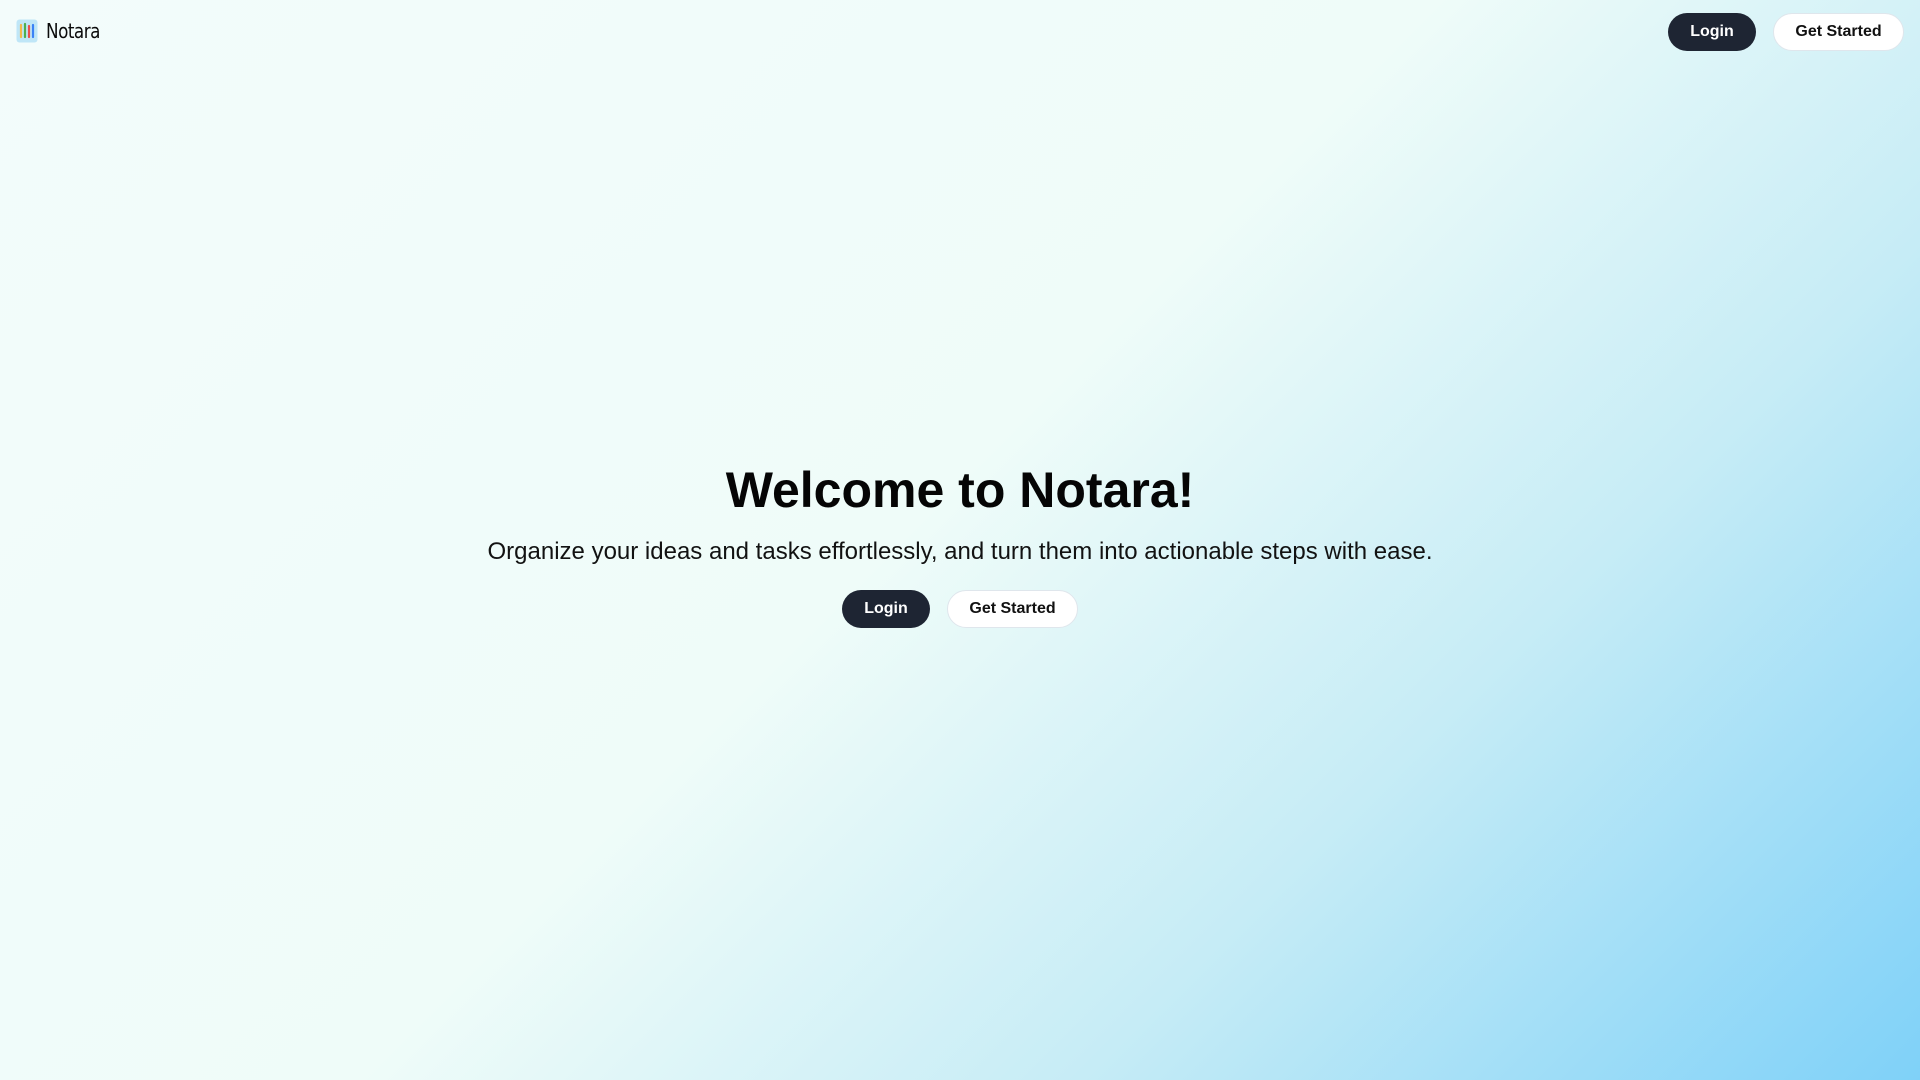 The image size is (1920, 1080). What do you see at coordinates (1712, 32) in the screenshot?
I see `nav-login-button: Login` at bounding box center [1712, 32].